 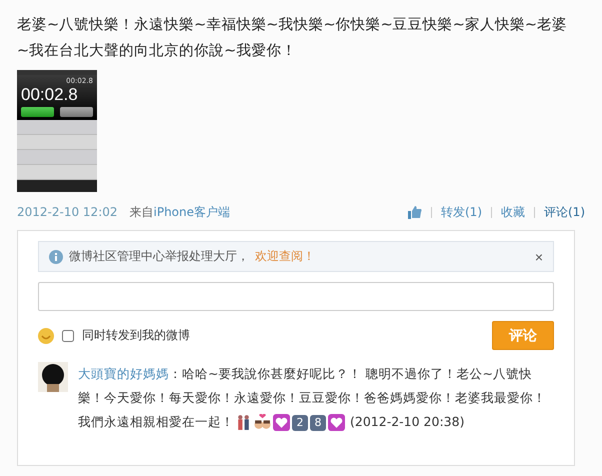 What do you see at coordinates (292, 38) in the screenshot?
I see `post-text: 老婆~八號快樂！永遠快樂~幸福快樂~我快樂~你快樂~豆豆快樂~家人快樂~老婆~我在台北大聲的向北京的你說~我愛你！` at bounding box center [292, 38].